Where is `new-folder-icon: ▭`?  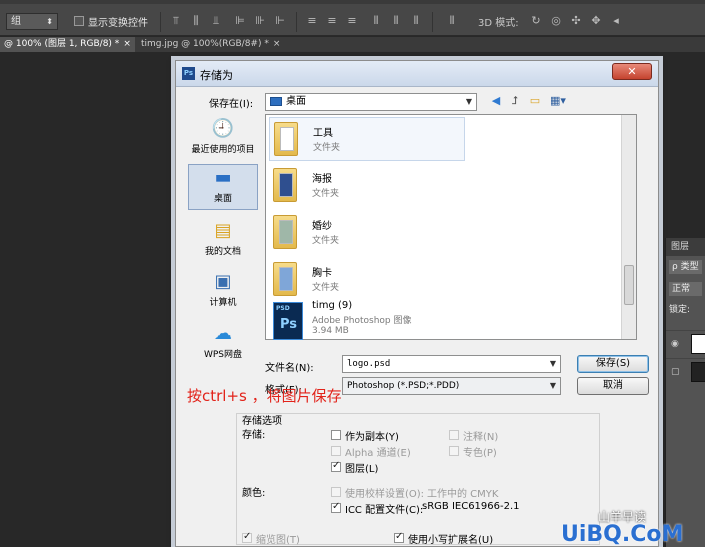 new-folder-icon: ▭ is located at coordinates (535, 101).